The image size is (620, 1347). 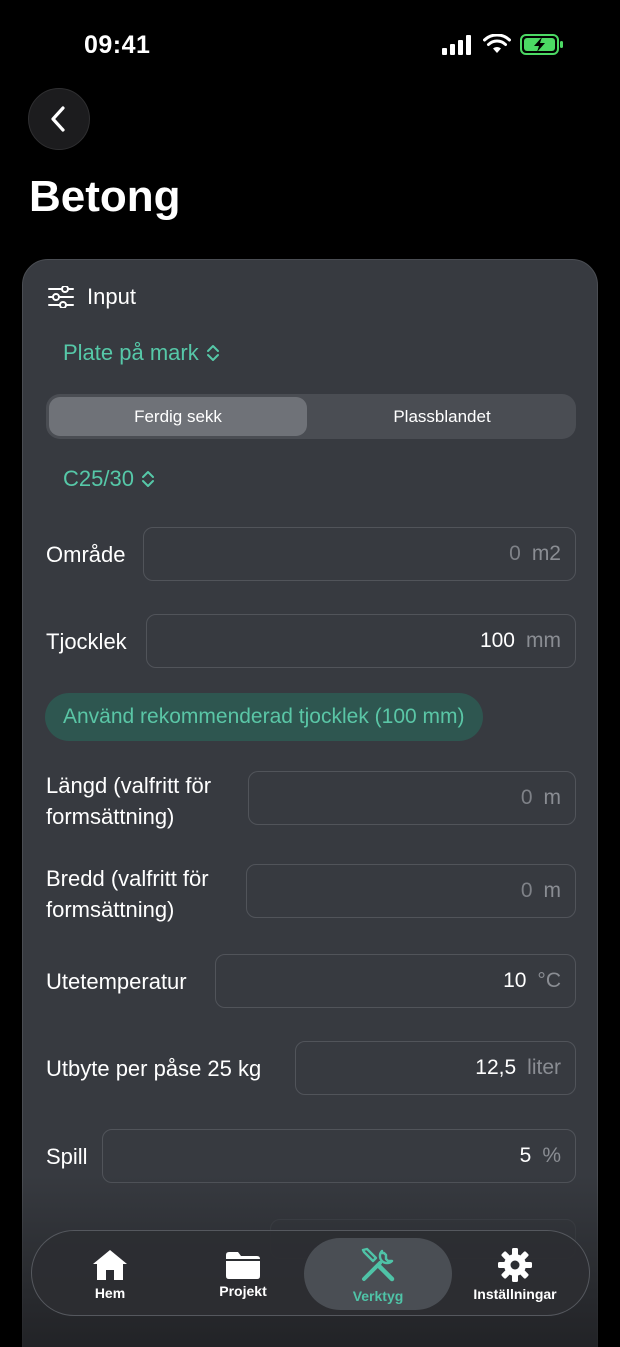 I want to click on waste-value: 5, so click(x=525, y=1155).